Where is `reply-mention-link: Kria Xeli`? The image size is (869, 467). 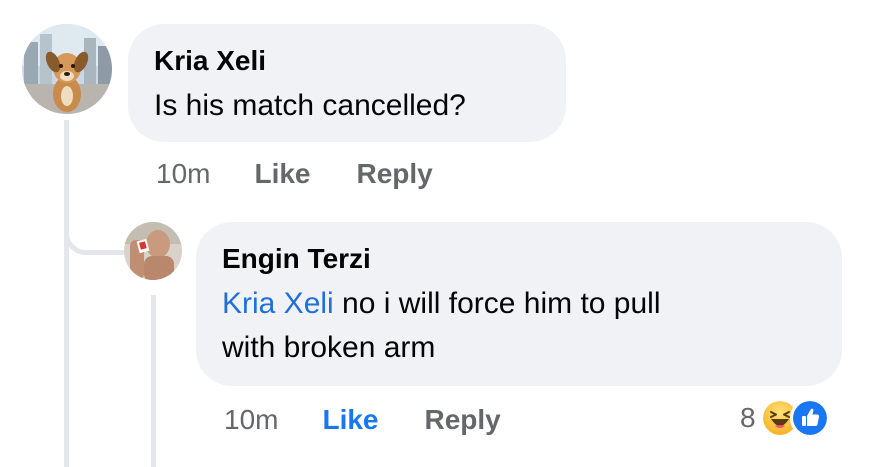
reply-mention-link: Kria Xeli is located at coordinates (278, 303).